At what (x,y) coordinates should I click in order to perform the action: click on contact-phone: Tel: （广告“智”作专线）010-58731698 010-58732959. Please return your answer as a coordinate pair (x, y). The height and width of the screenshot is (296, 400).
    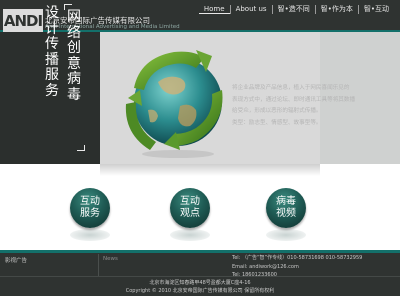
    Looking at the image, I should click on (297, 258).